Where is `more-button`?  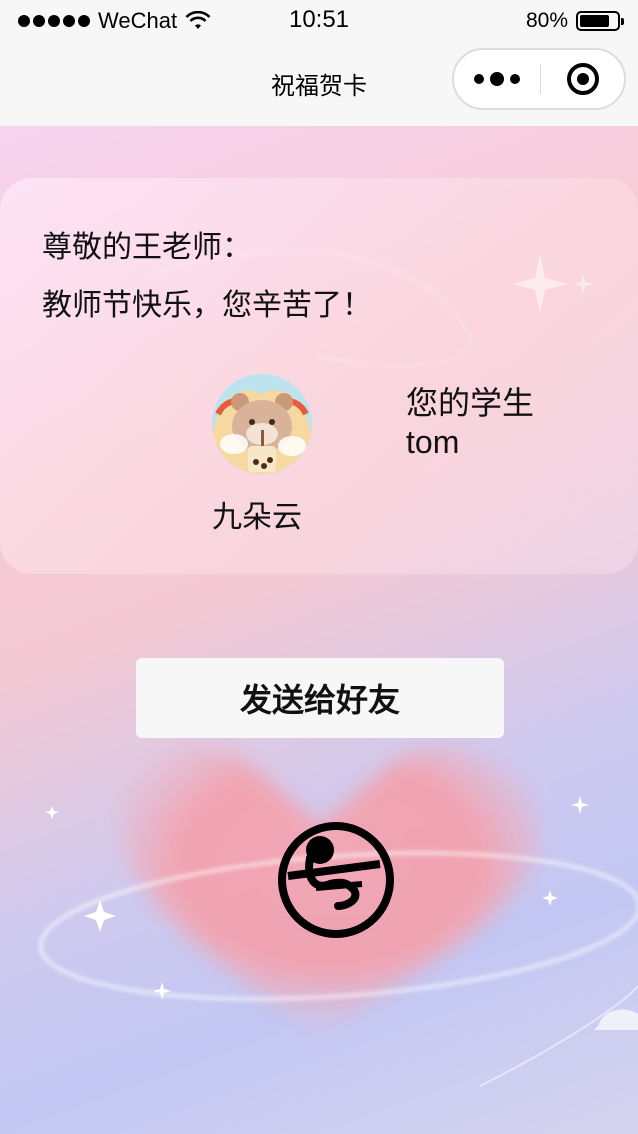
more-button is located at coordinates (497, 79).